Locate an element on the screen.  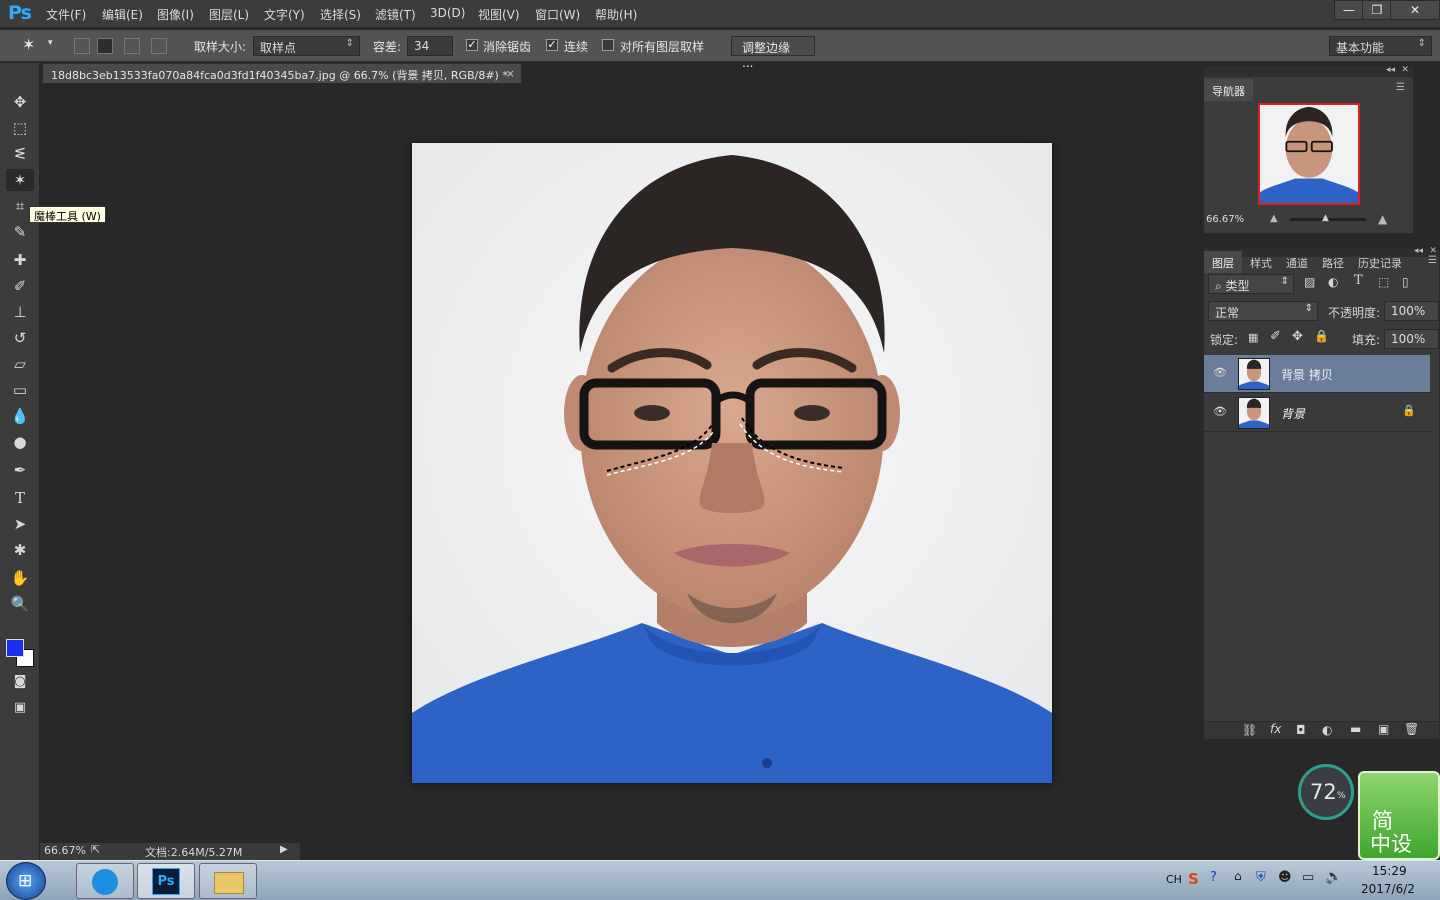
intersect-selection-icon is located at coordinates (159, 46).